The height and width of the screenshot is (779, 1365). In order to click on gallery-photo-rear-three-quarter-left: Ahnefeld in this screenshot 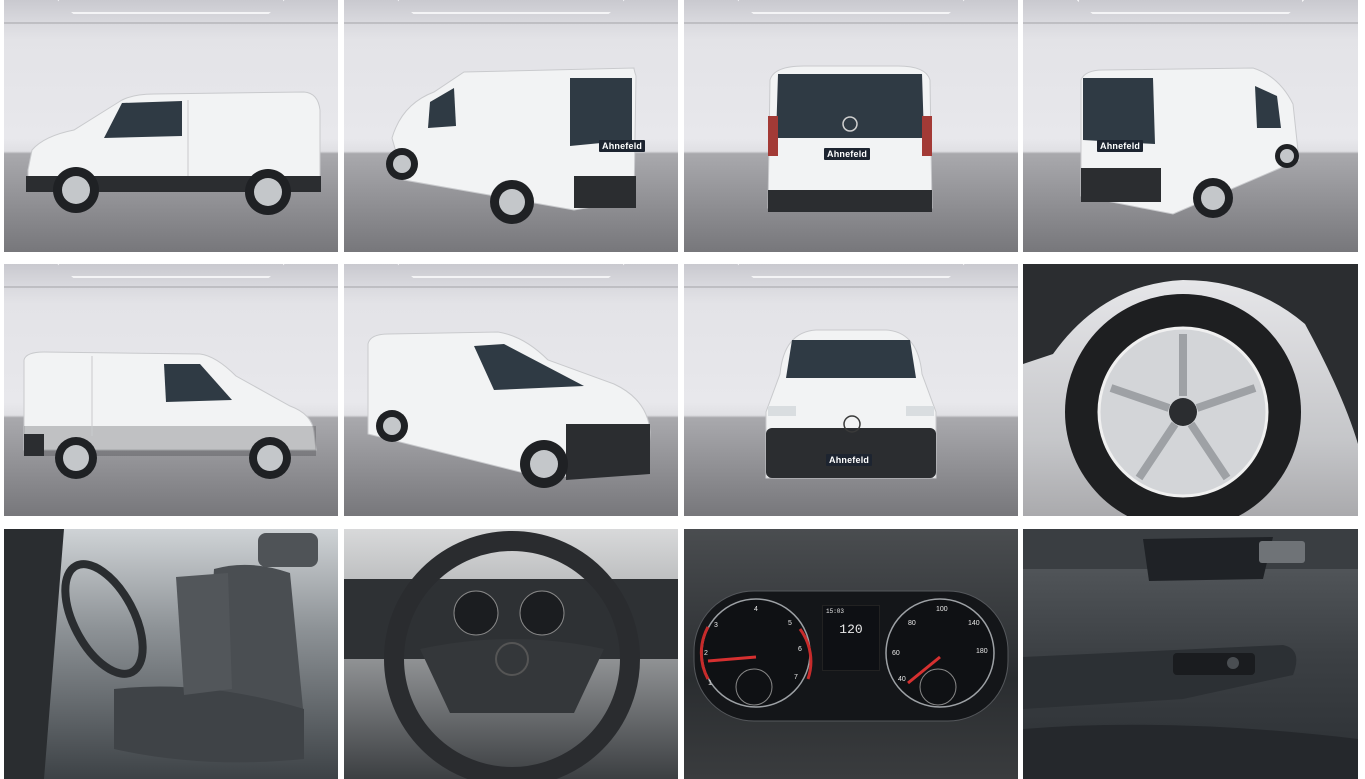, I will do `click(511, 126)`.